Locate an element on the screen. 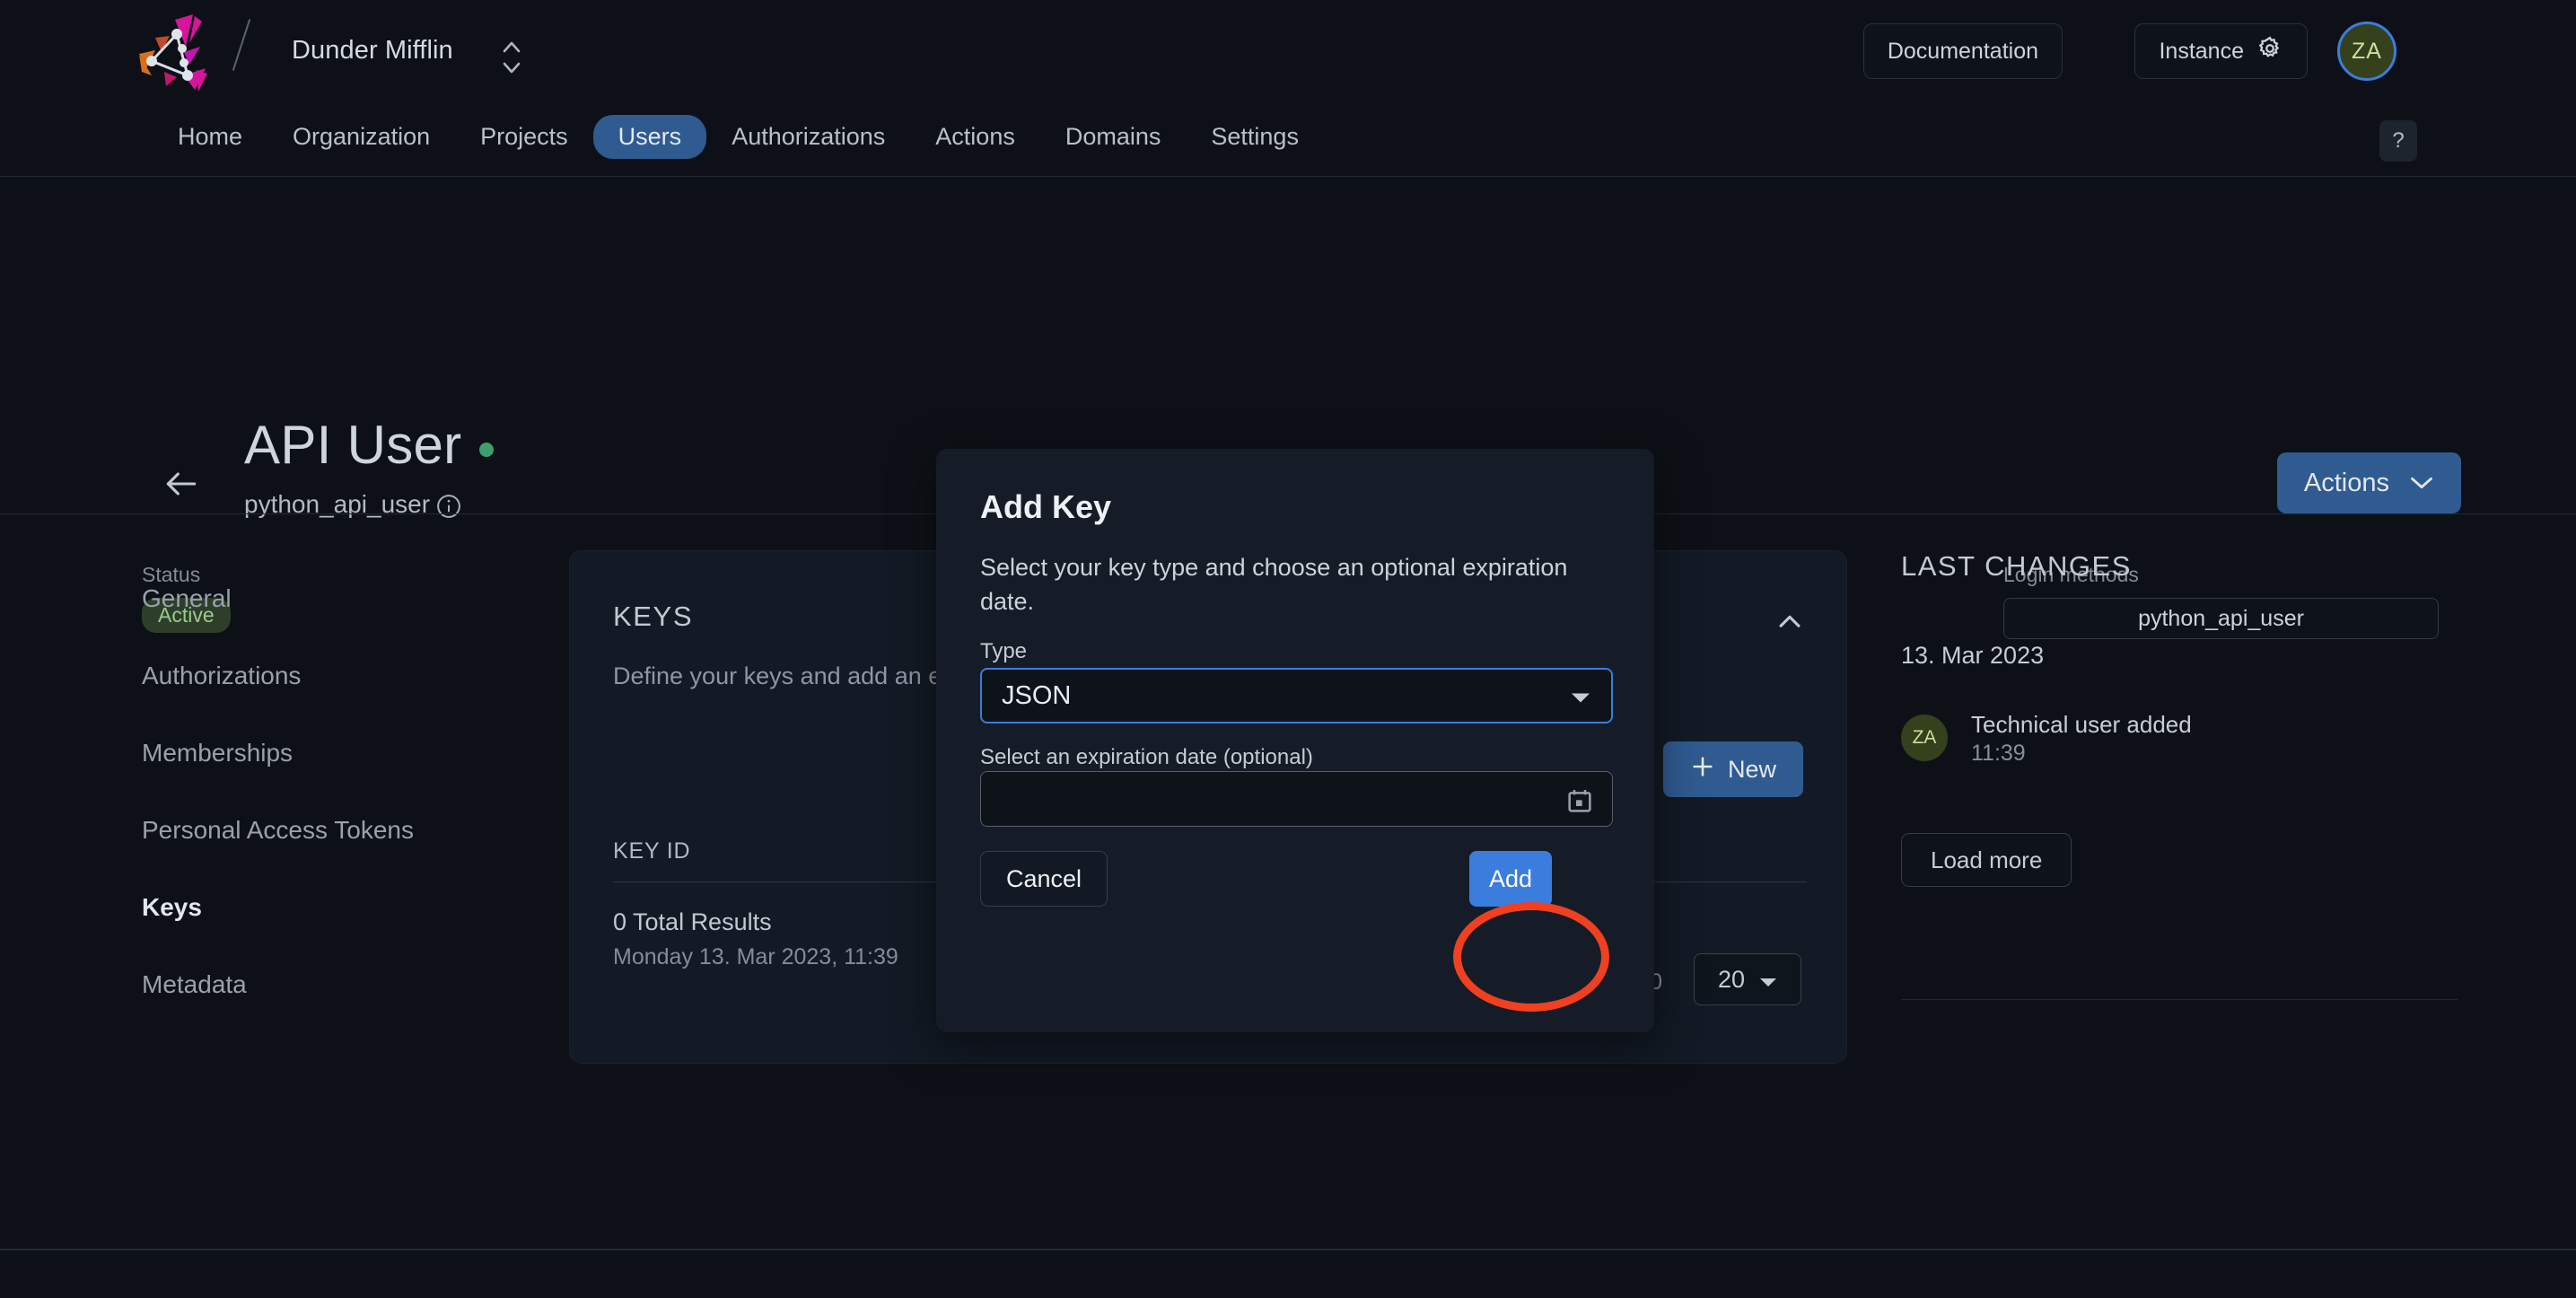 The image size is (2576, 1298). instance-button: Instance is located at coordinates (2221, 51).